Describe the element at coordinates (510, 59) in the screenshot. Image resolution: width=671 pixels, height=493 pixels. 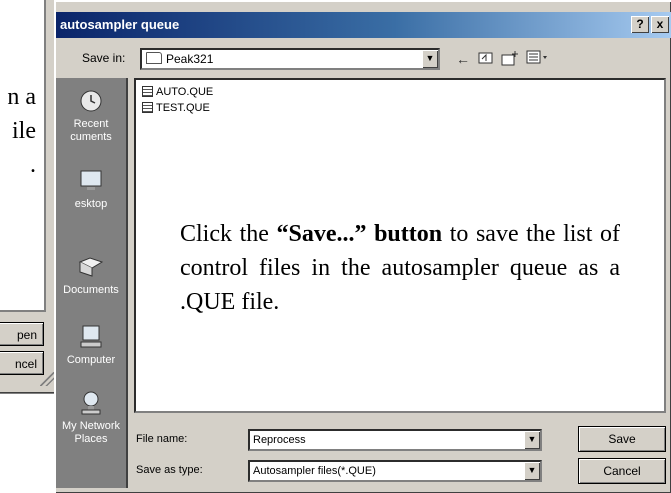
I see `new-folder-icon` at that location.